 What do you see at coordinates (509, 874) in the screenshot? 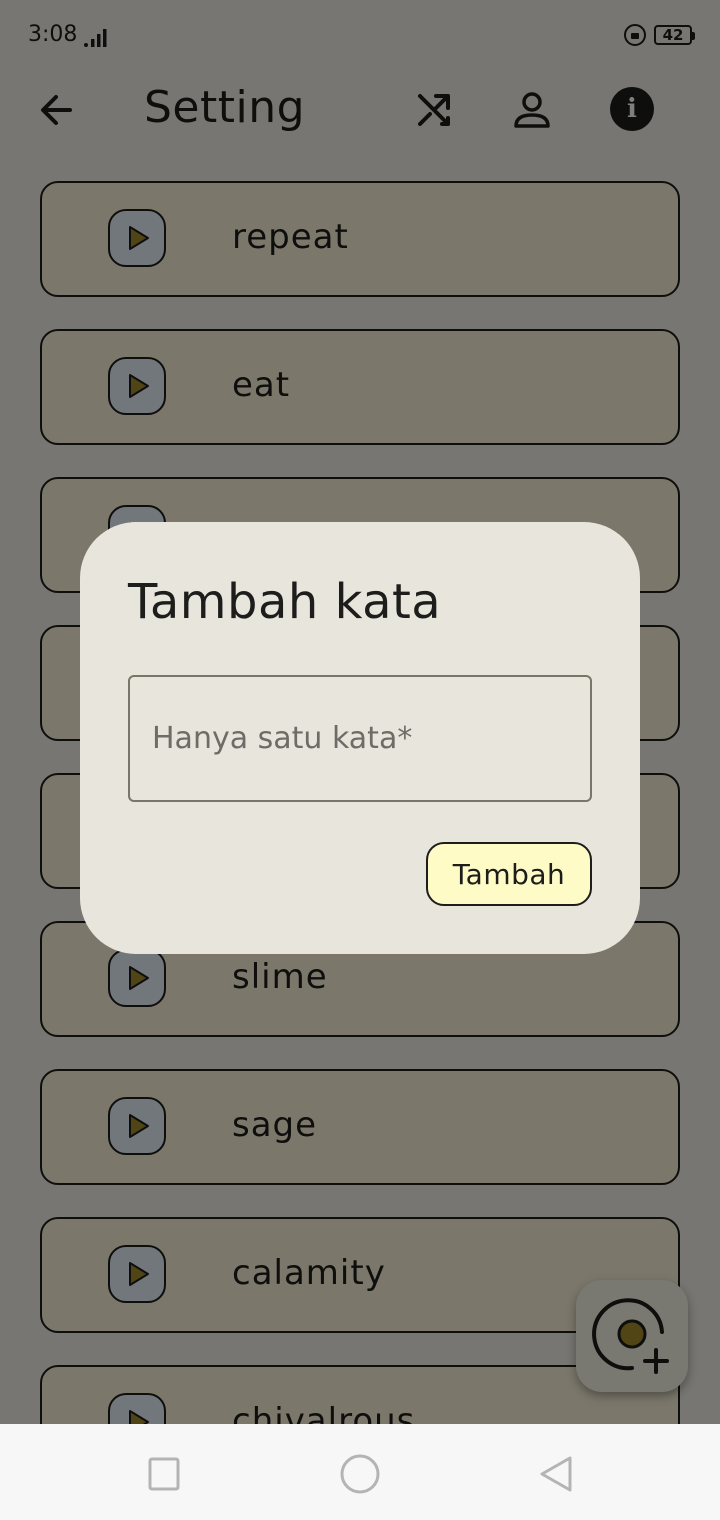
I see `tambah-button: Tambah` at bounding box center [509, 874].